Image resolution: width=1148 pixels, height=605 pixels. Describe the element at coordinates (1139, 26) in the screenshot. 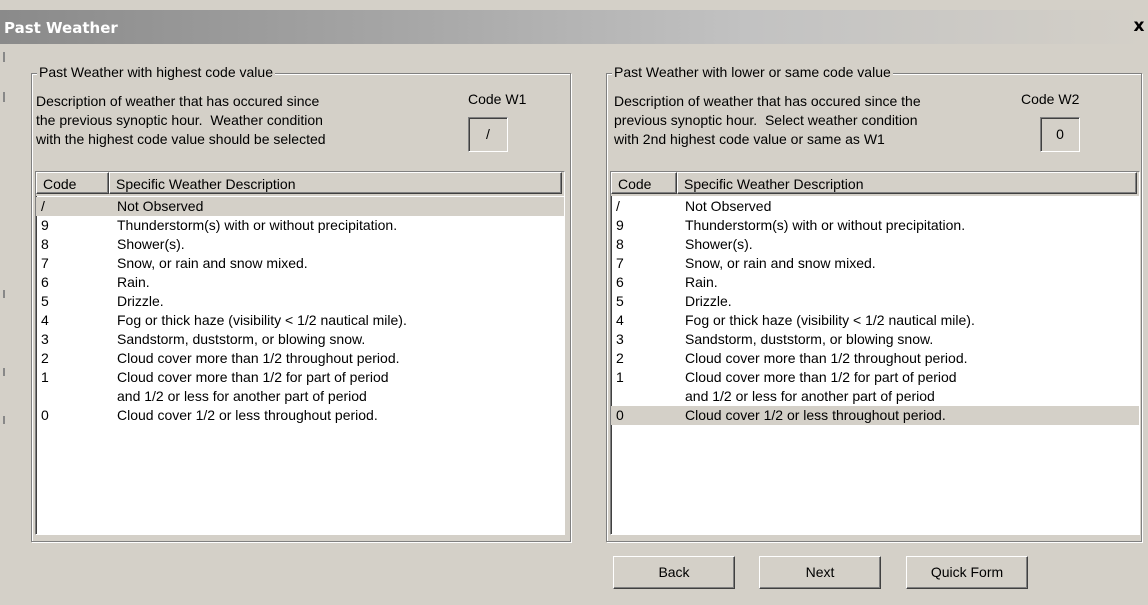

I see `close-button: x` at that location.